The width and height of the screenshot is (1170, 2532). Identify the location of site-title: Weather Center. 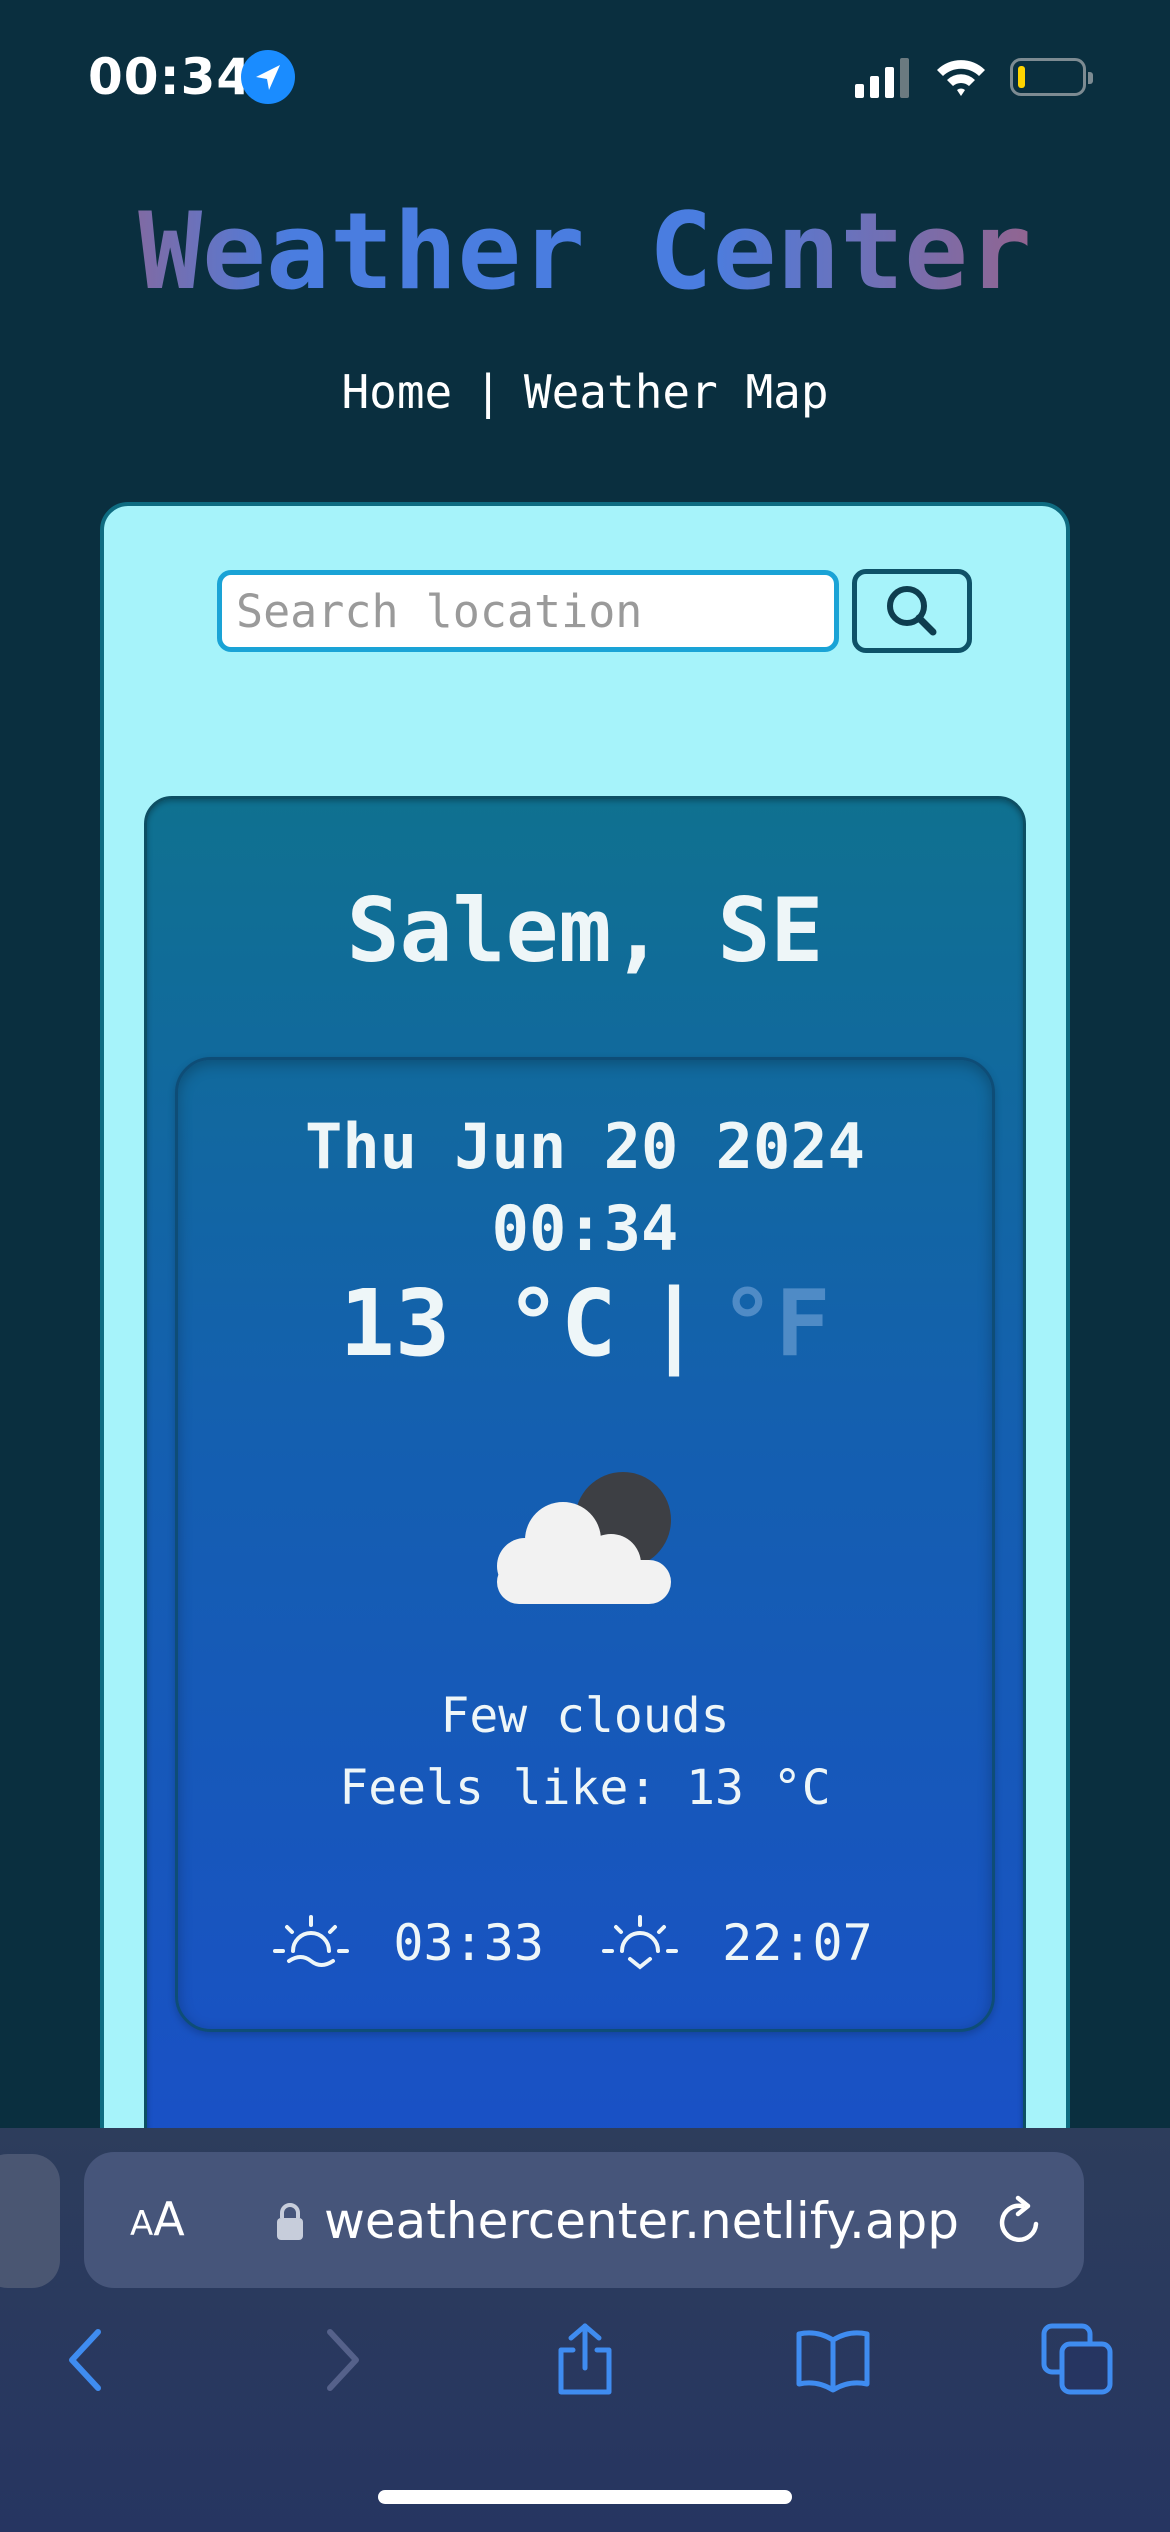
(585, 251).